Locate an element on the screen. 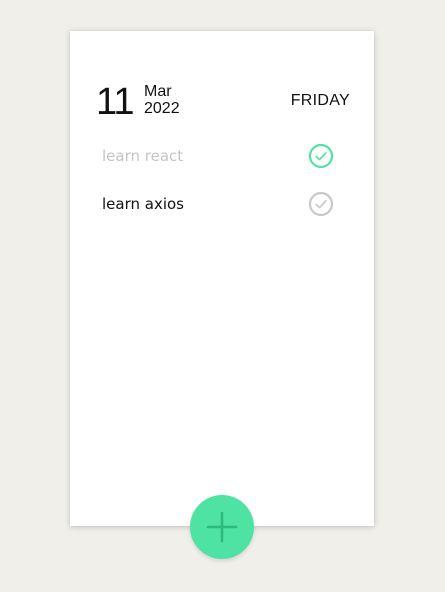  weekday-label: FRIDAY is located at coordinates (320, 100).